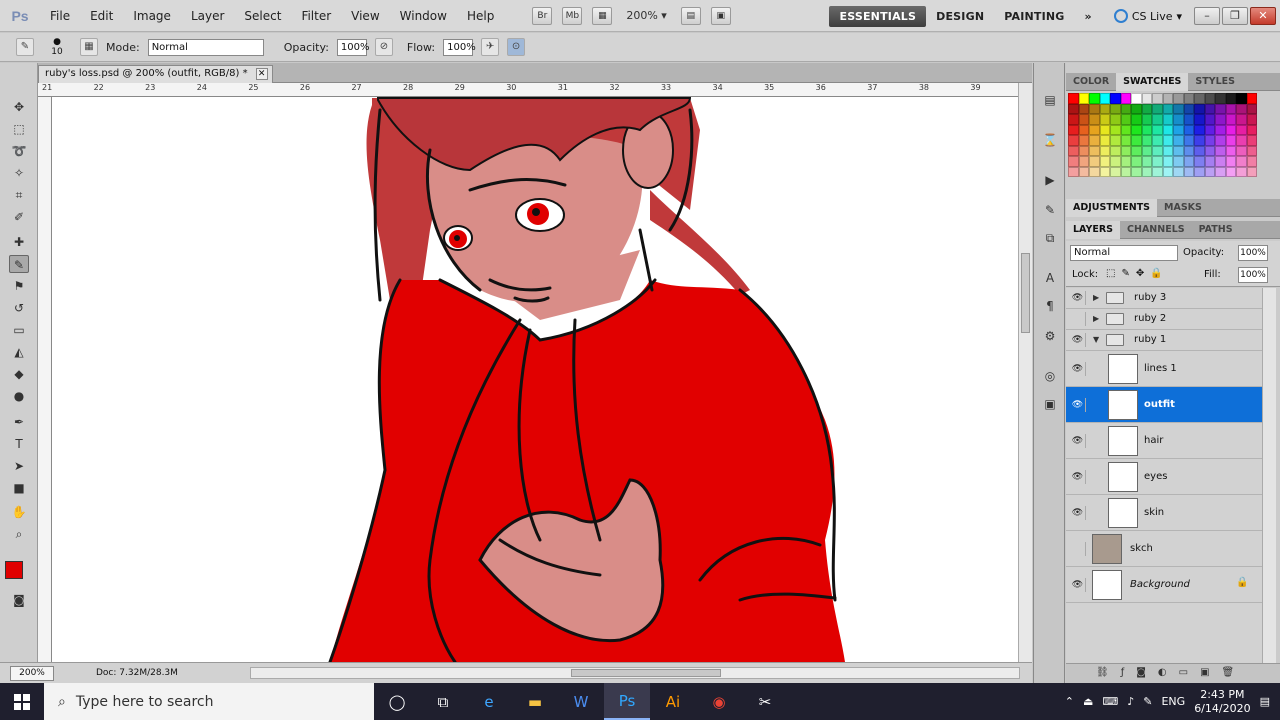 Image resolution: width=1280 pixels, height=720 pixels. Describe the element at coordinates (19, 444) in the screenshot. I see `type-tool-icon: T` at that location.